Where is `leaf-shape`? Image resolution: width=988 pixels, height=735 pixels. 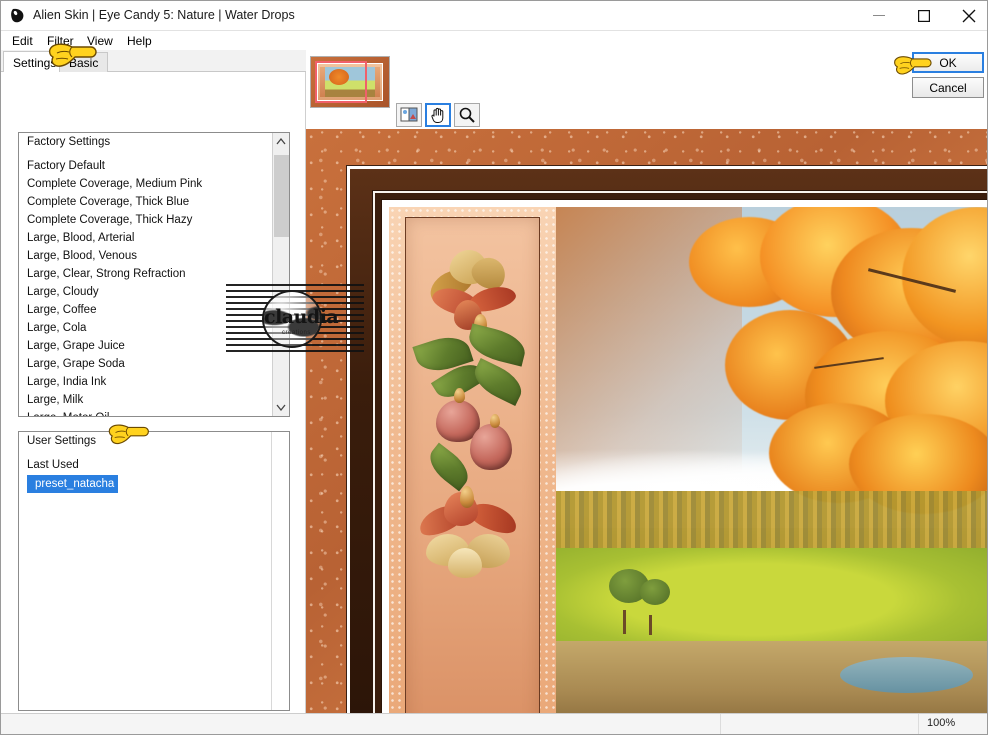
leaf-shape is located at coordinates (449, 467).